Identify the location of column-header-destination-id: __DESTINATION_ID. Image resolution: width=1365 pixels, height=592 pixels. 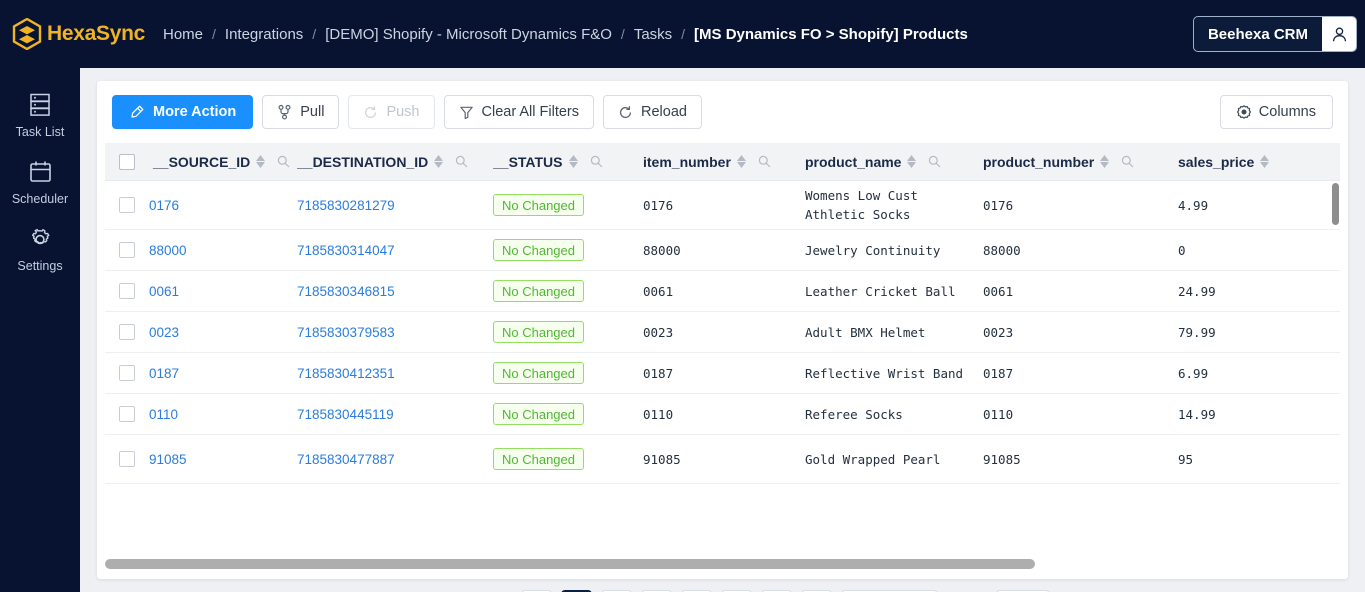
(395, 162).